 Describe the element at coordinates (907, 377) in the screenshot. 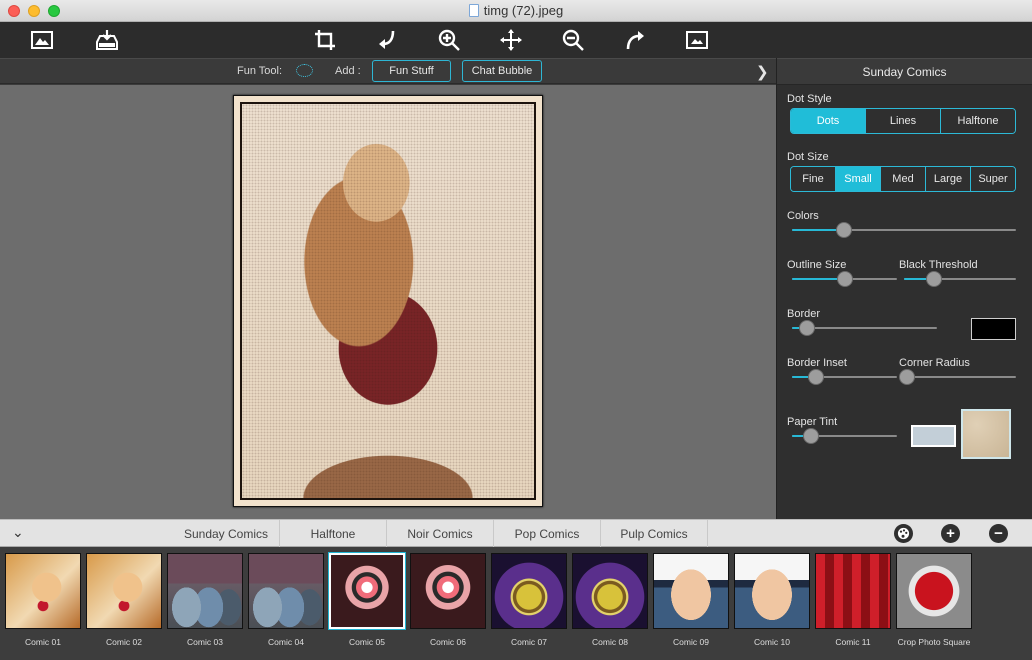

I see `corner-radius-slider-knob` at that location.